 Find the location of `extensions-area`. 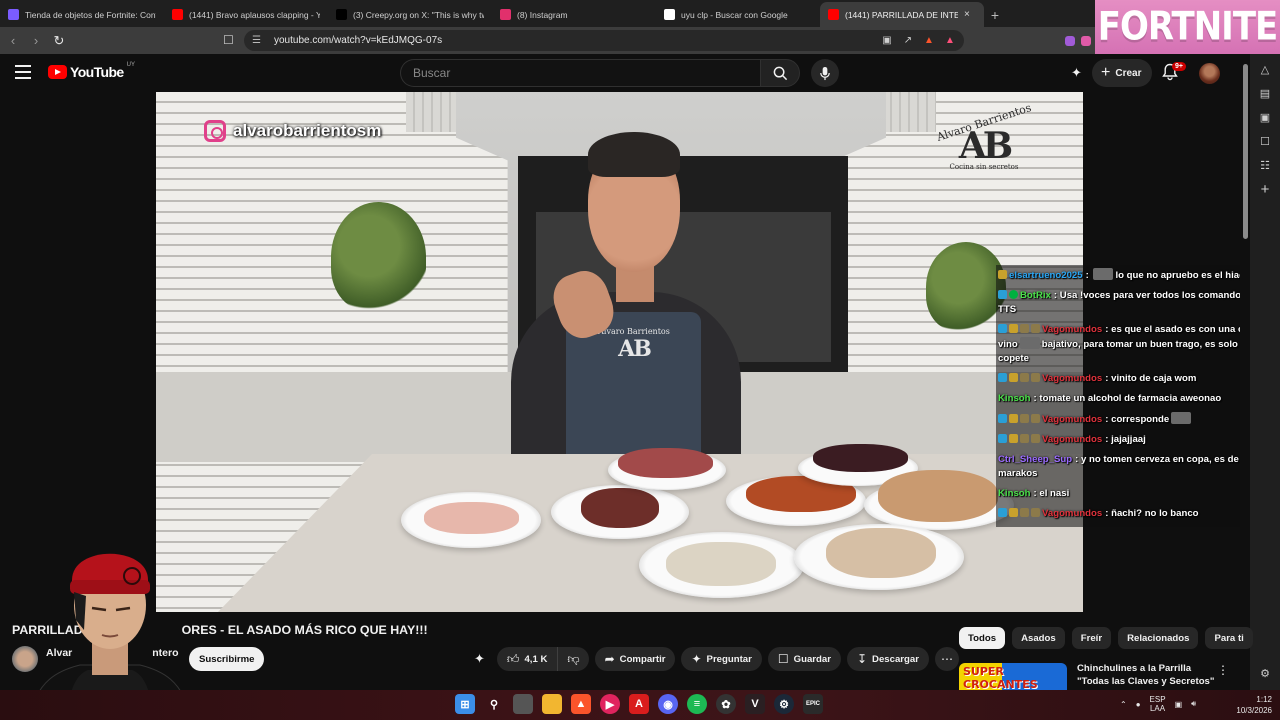

extensions-area is located at coordinates (1077, 40).